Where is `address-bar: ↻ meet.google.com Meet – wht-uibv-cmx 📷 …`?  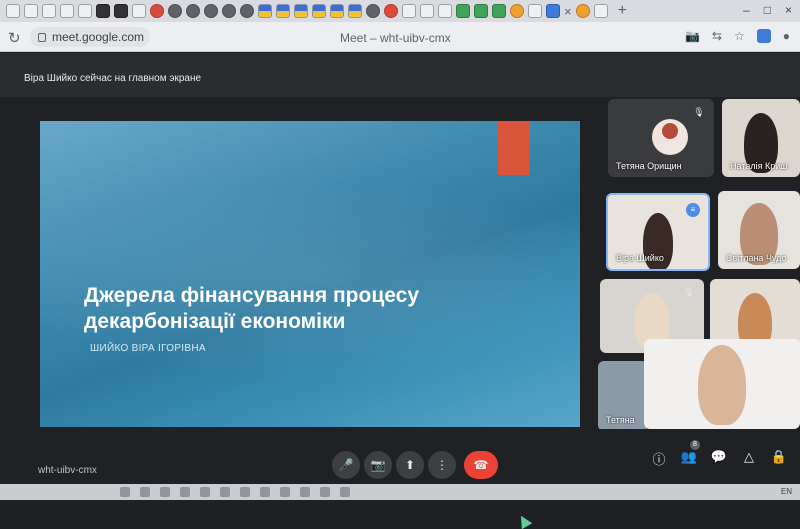
address-bar: ↻ meet.google.com Meet – wht-uibv-cmx 📷 … is located at coordinates (400, 37).